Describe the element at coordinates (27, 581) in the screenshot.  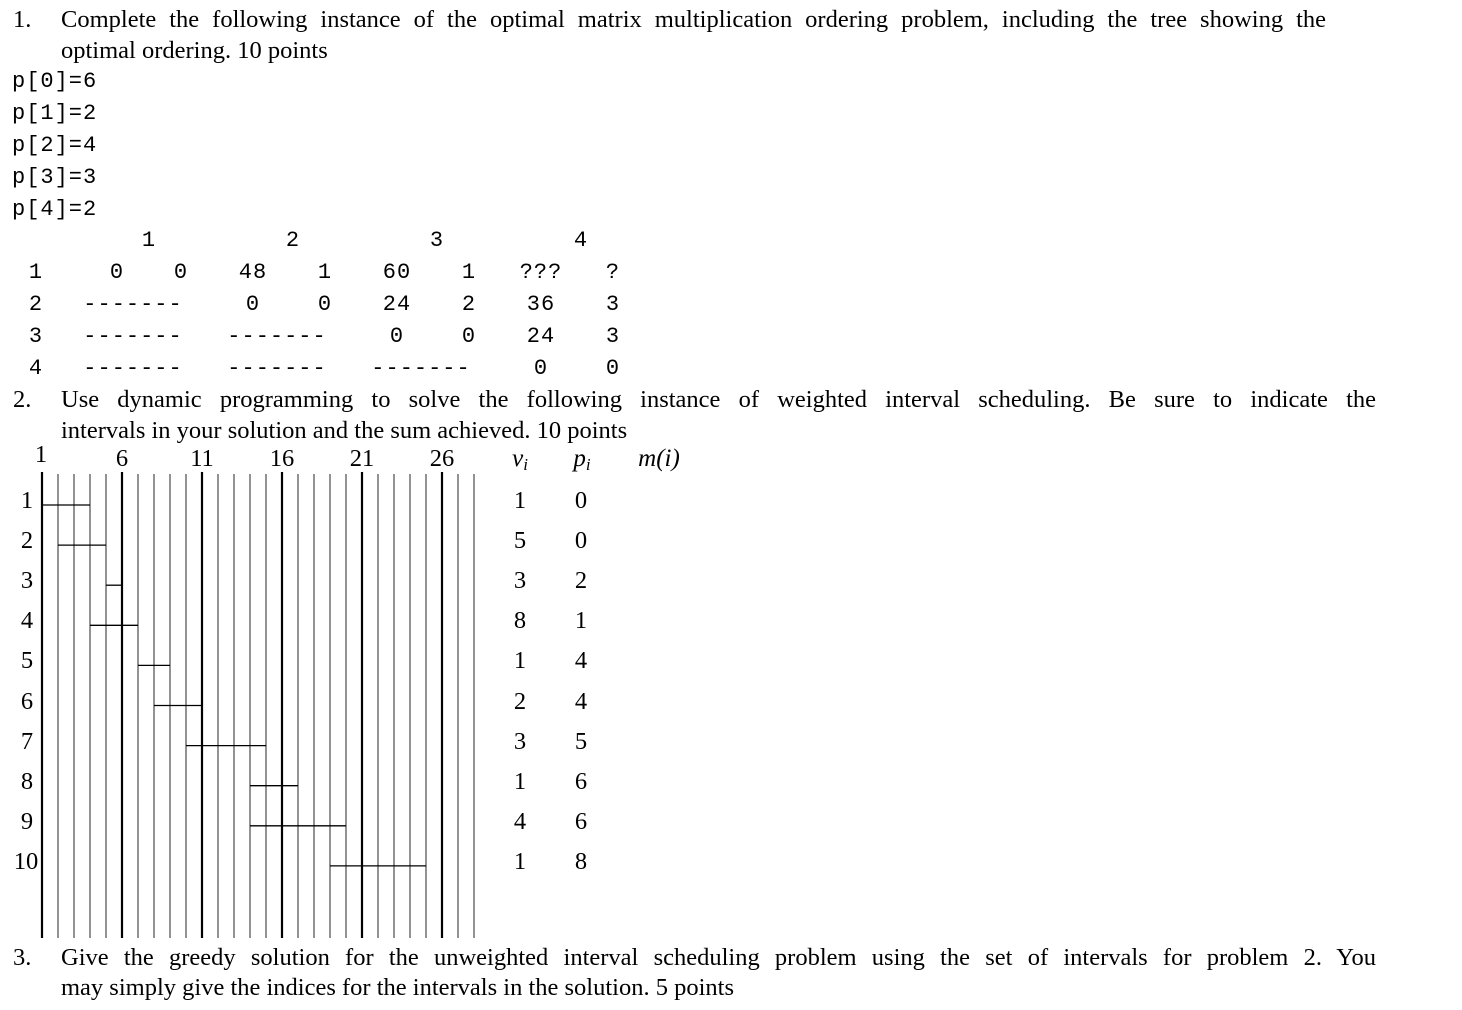
I see `interval-id: 3` at that location.